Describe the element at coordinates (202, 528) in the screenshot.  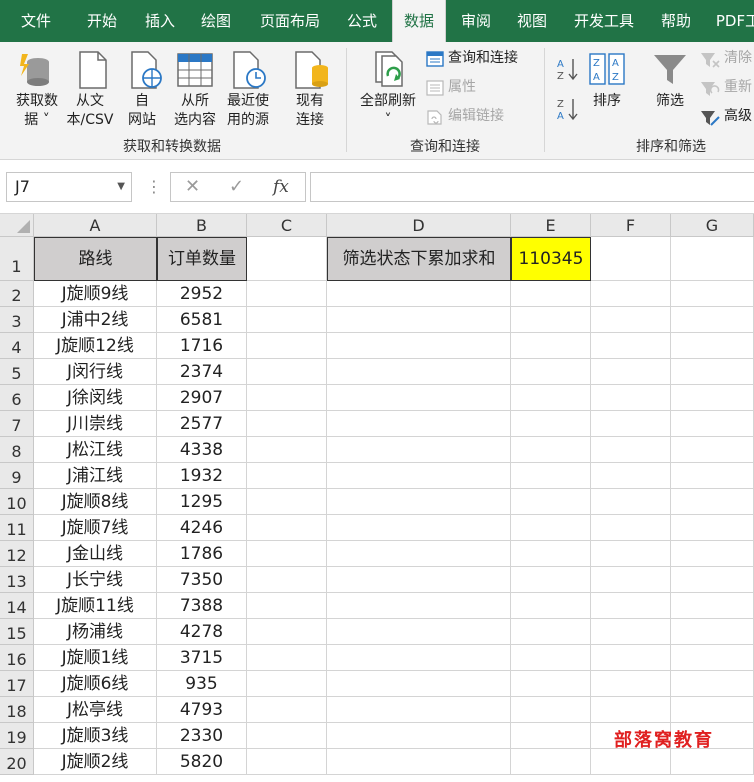
I see `order-qty-cell: 4246` at that location.